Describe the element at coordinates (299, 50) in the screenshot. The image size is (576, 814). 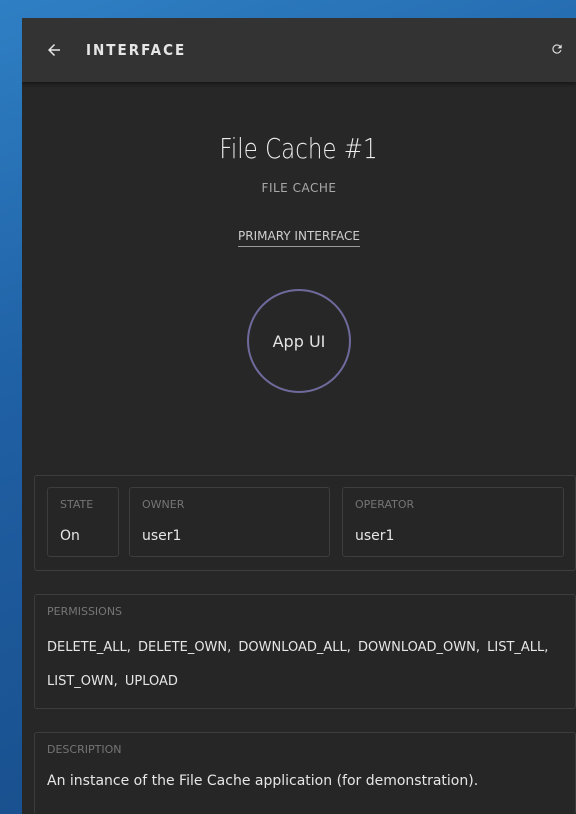
I see `top-app-bar: INTERFACE` at that location.